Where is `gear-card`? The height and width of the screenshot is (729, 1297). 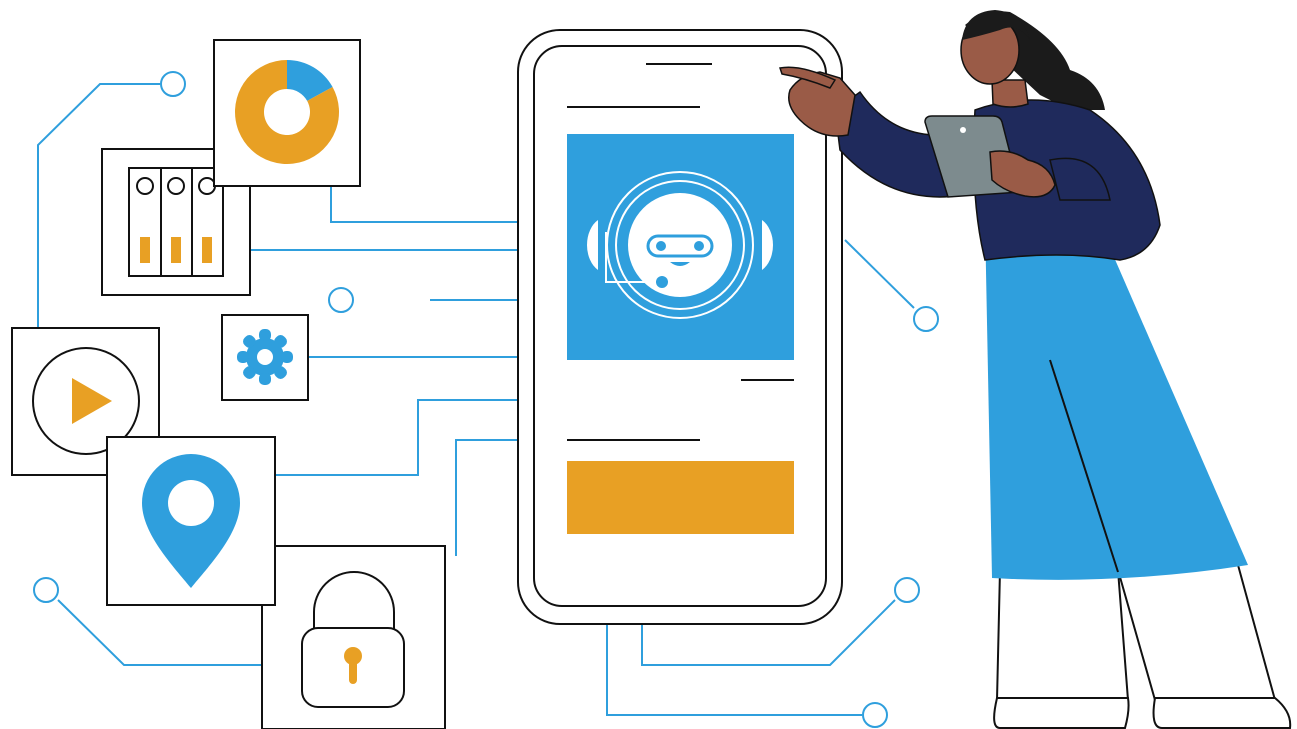
gear-card is located at coordinates (265, 357).